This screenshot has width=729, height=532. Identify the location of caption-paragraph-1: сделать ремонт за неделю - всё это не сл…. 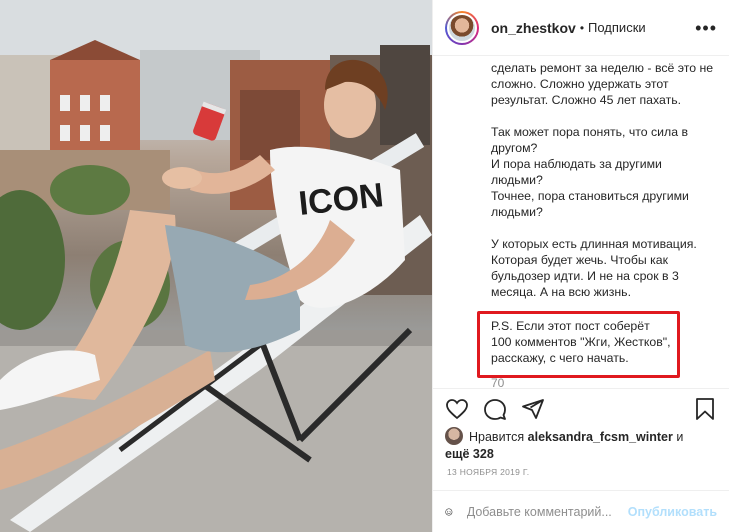
(602, 84).